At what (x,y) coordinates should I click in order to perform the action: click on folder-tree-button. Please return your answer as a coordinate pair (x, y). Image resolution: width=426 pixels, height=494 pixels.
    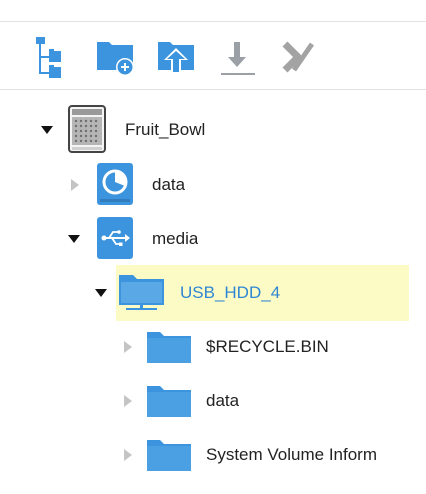
    Looking at the image, I should click on (55, 57).